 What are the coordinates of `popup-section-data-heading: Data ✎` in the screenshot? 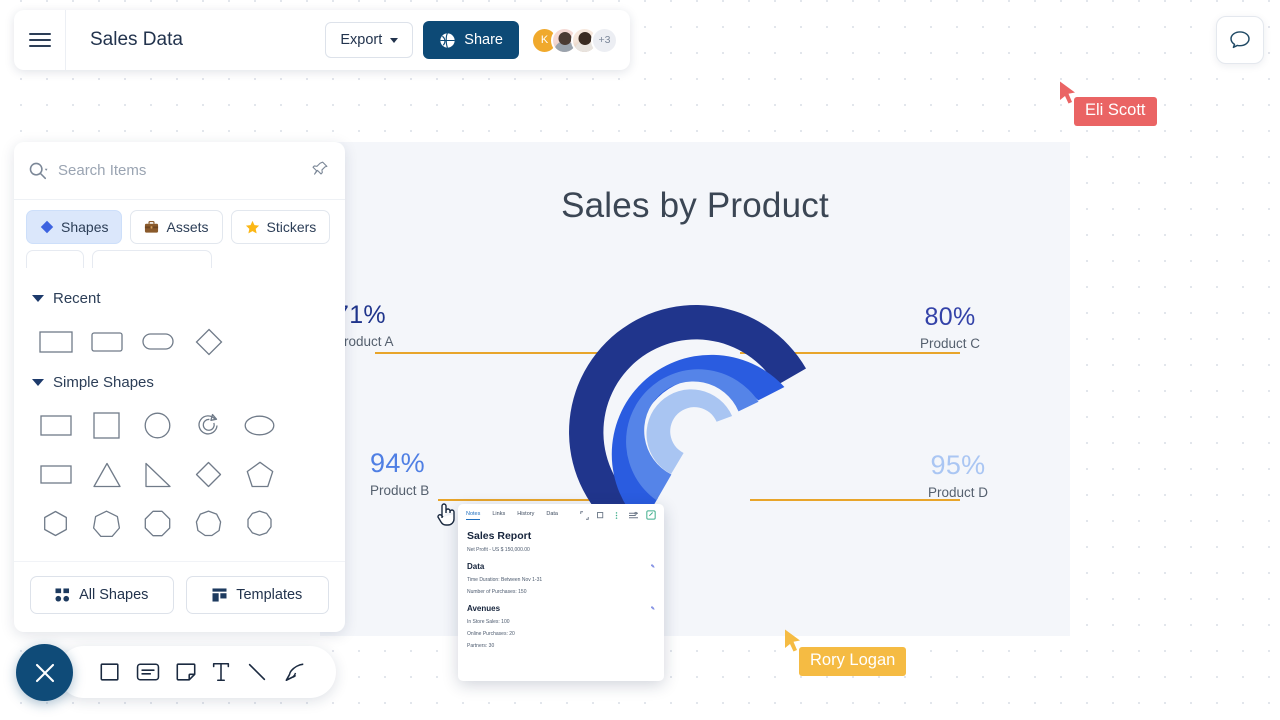 It's located at (561, 566).